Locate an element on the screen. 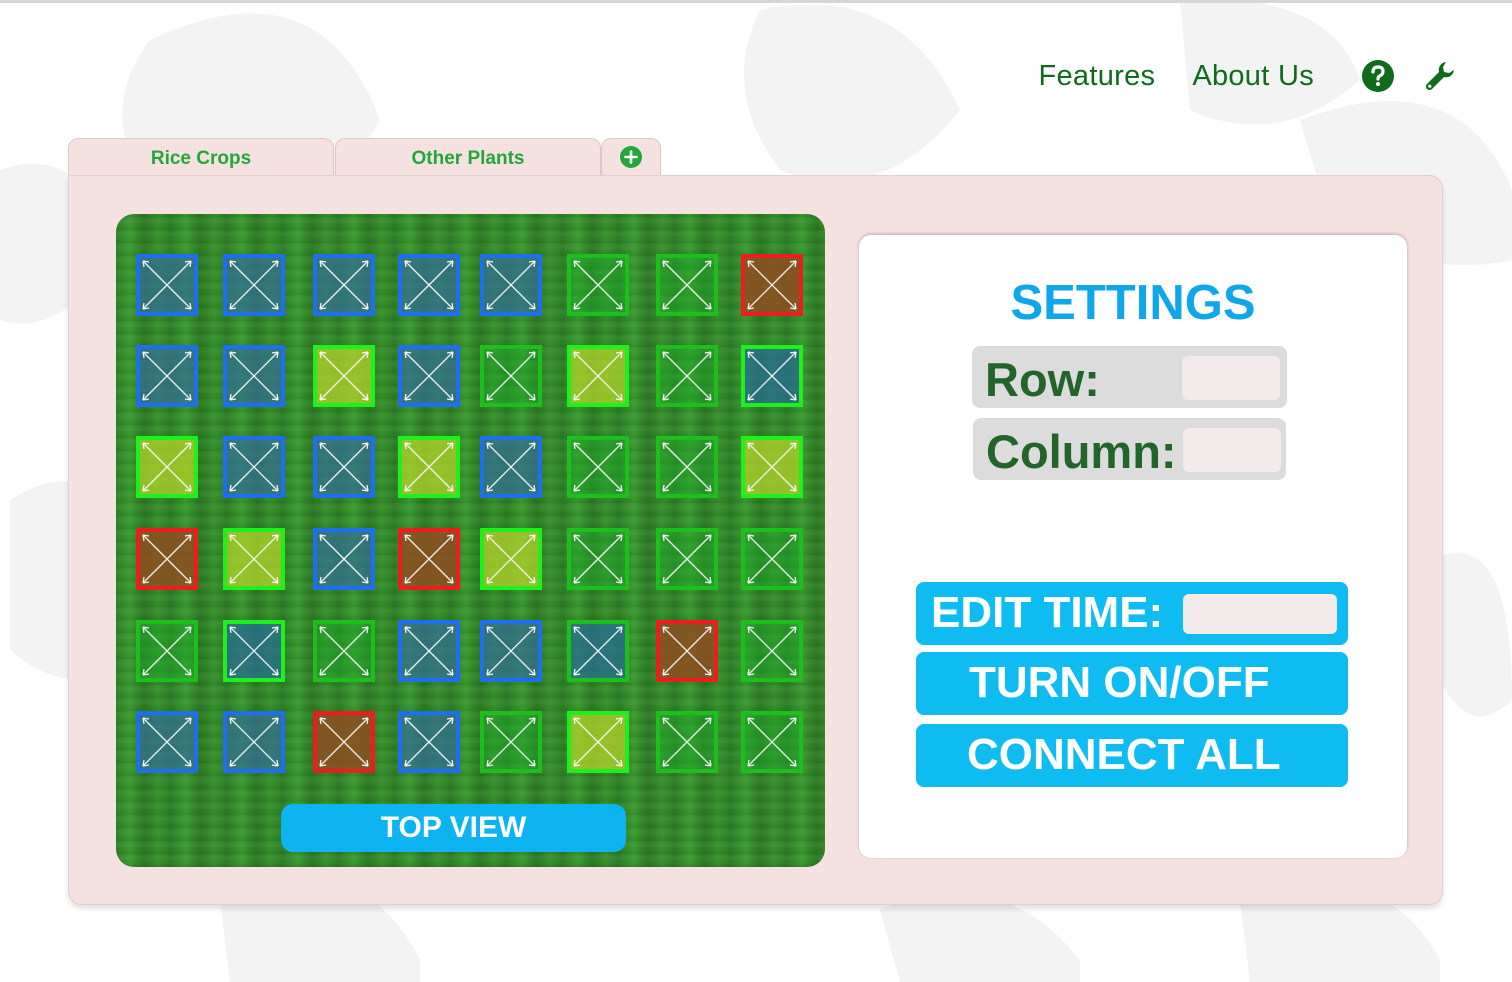 This screenshot has width=1512, height=982. row-input is located at coordinates (1231, 378).